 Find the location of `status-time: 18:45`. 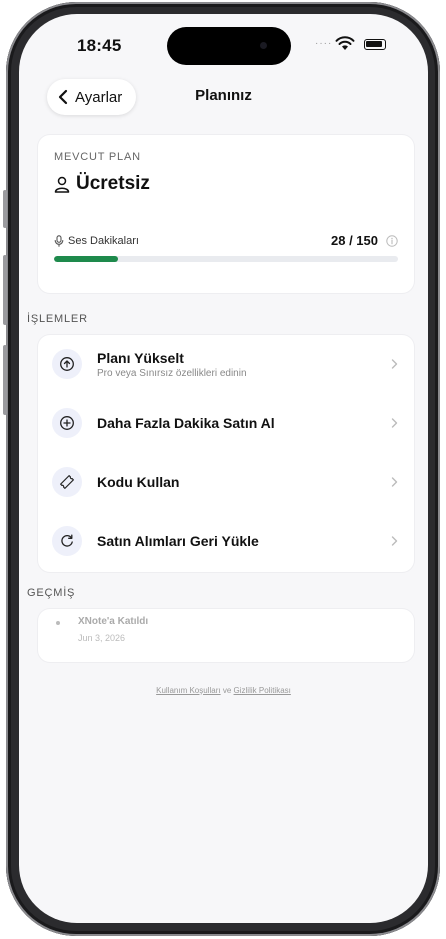

status-time: 18:45 is located at coordinates (99, 45).